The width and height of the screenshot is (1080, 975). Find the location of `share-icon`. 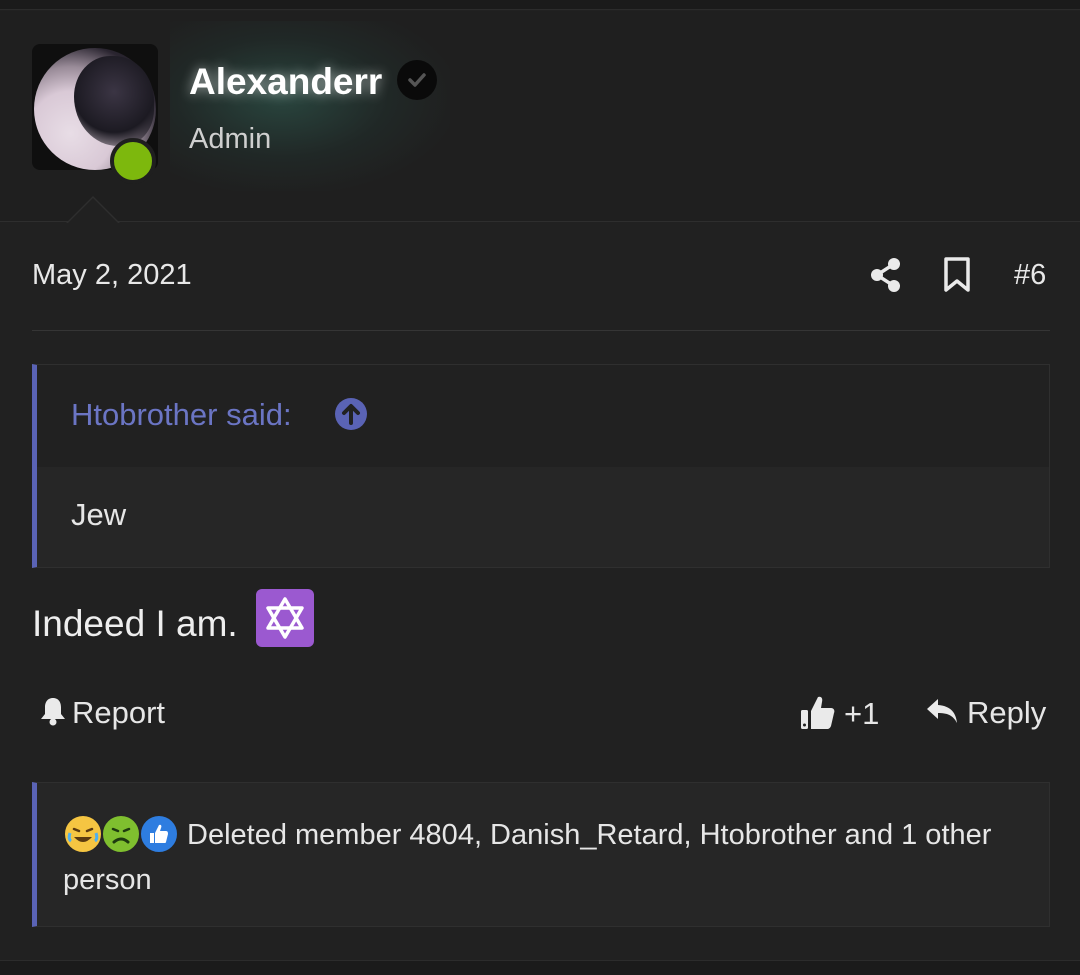

share-icon is located at coordinates (886, 275).